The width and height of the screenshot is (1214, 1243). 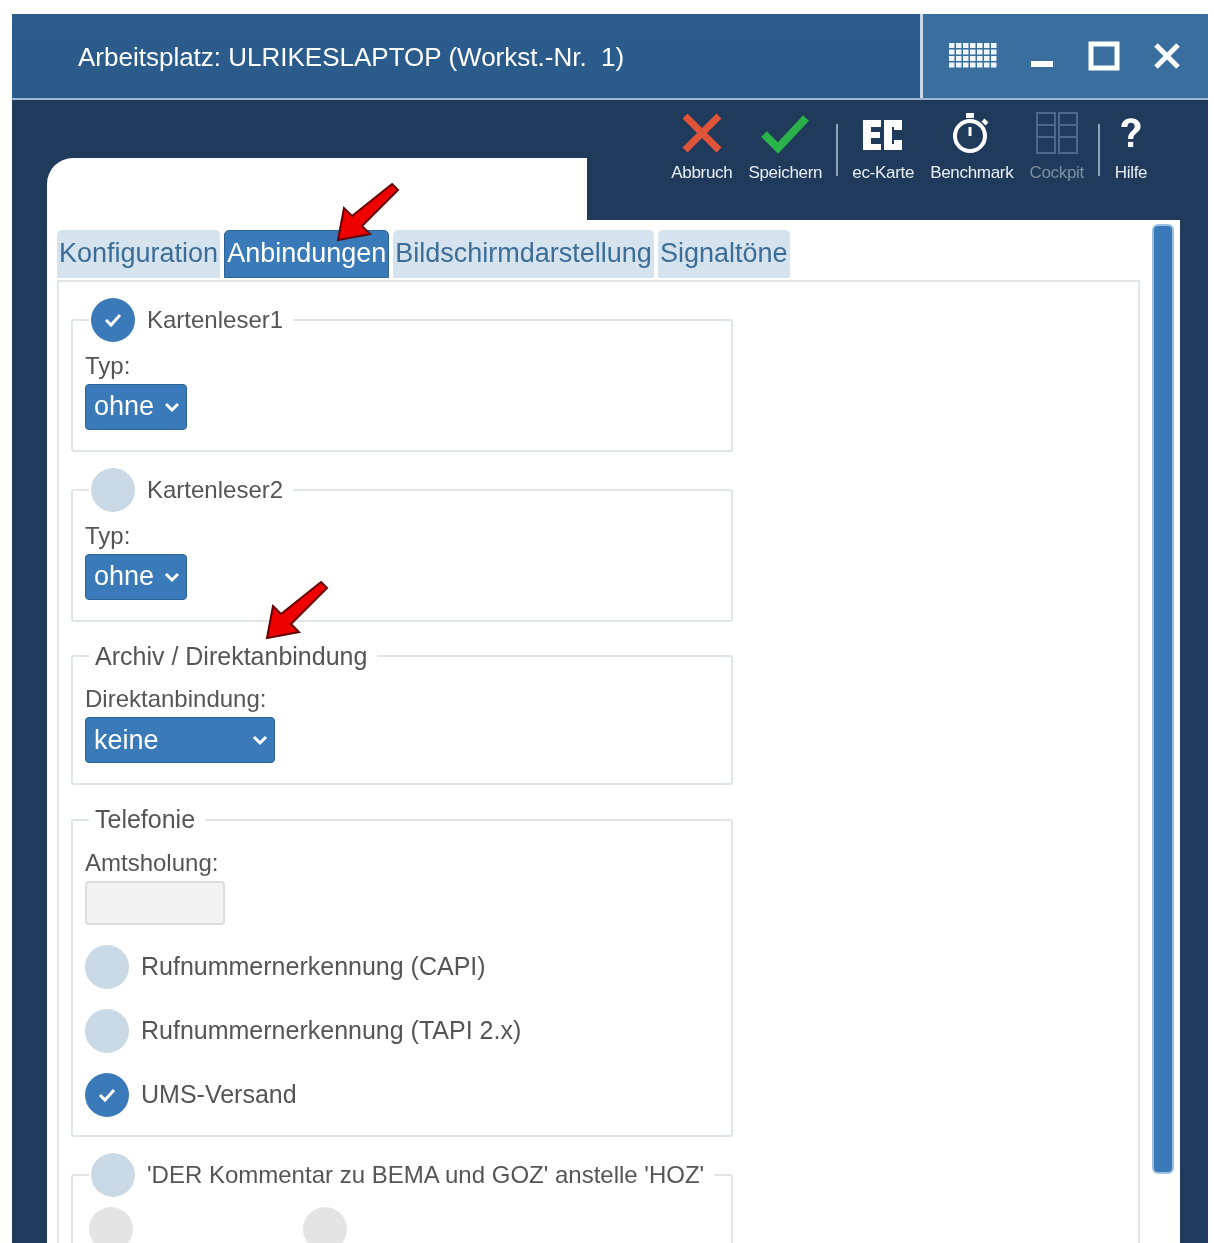 What do you see at coordinates (307, 254) in the screenshot?
I see `tab: Anbindungen` at bounding box center [307, 254].